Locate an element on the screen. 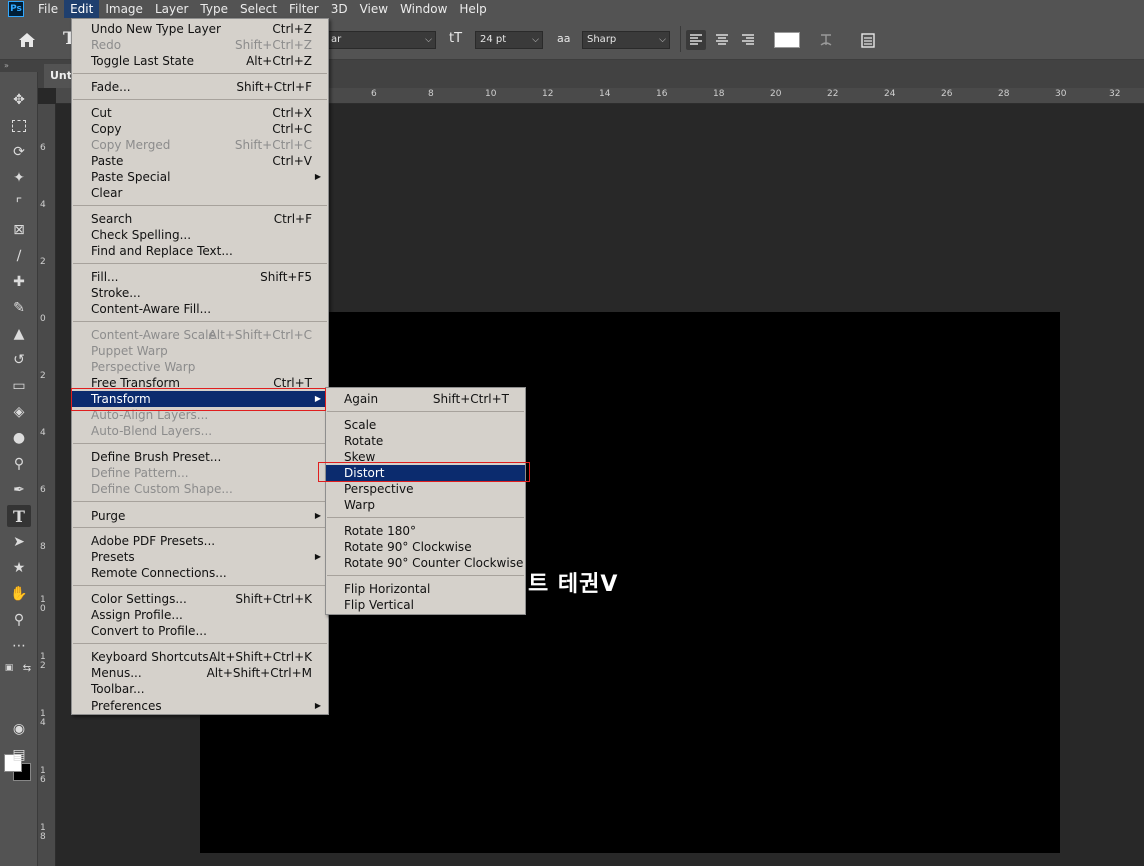 The image size is (1144, 866). menu-3d: 3D is located at coordinates (339, 9).